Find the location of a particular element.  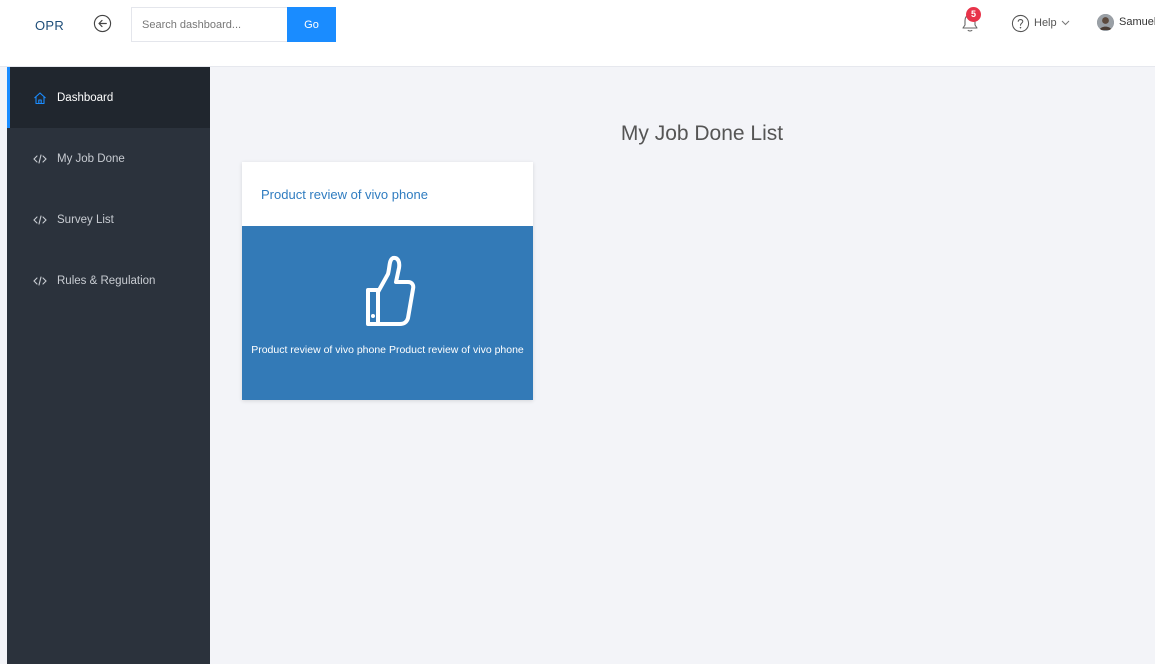

help-menu: Help is located at coordinates (1040, 23).